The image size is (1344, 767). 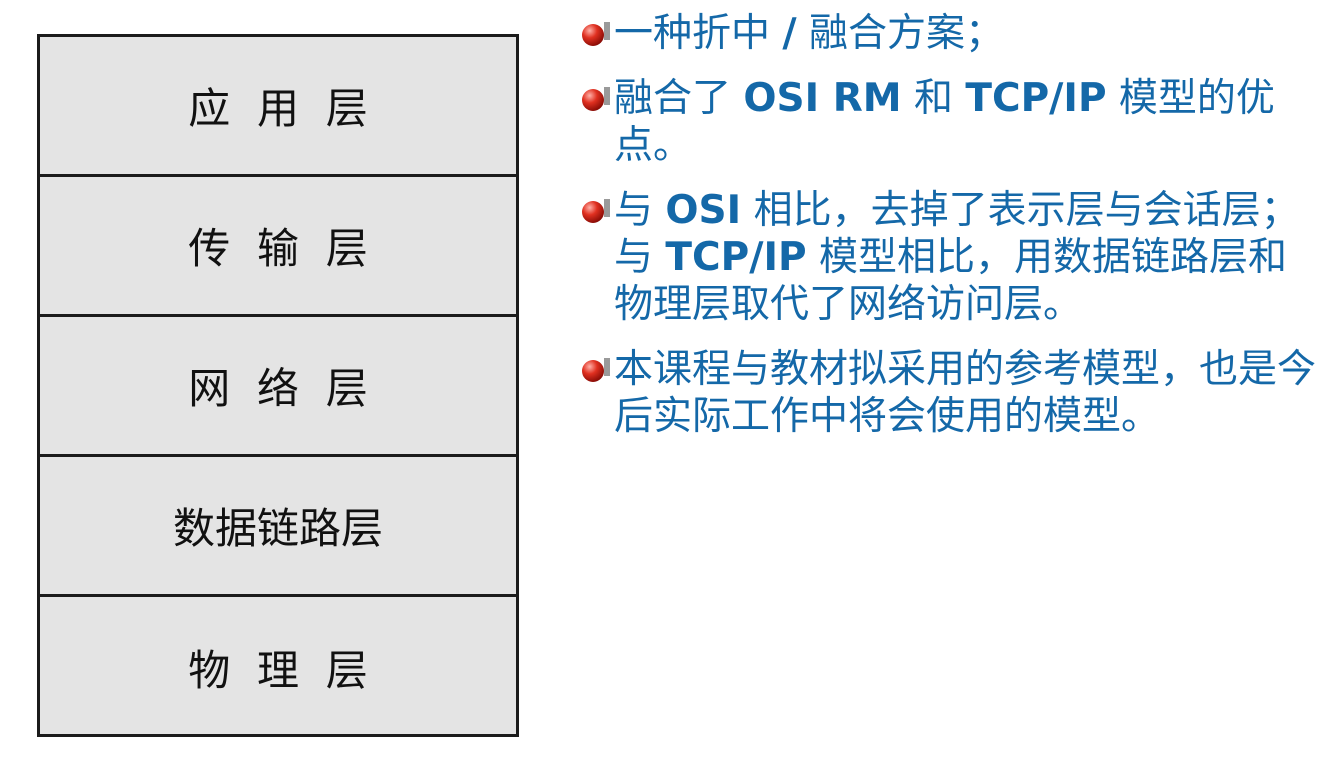 I want to click on bullet-text: 融合了 OSI RM 和 TCP/IP 模型的优点。, so click(x=944, y=122).